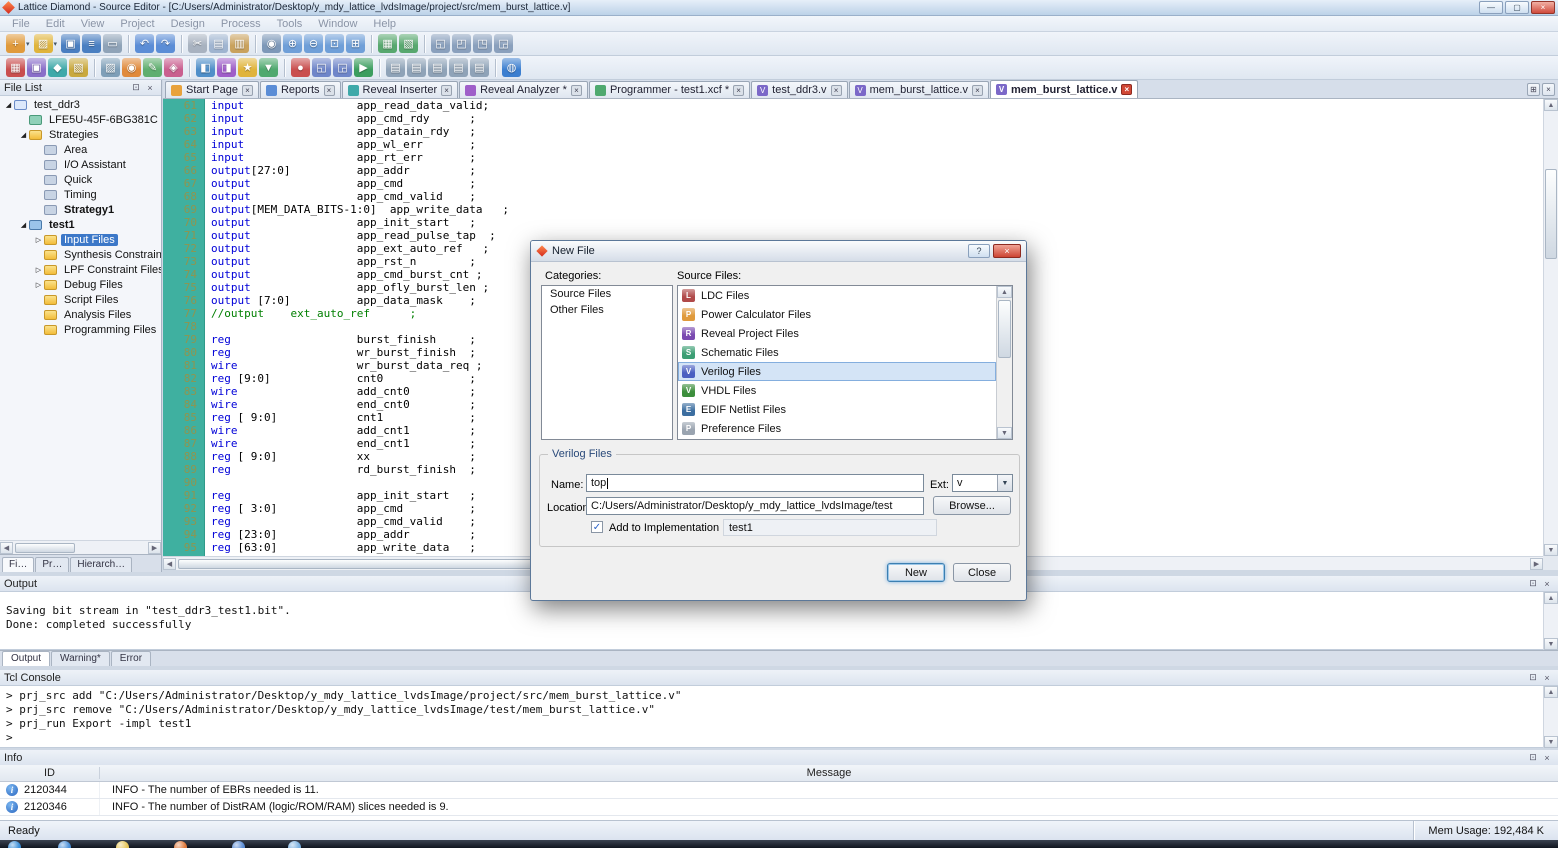 Image resolution: width=1558 pixels, height=848 pixels. I want to click on window-split-icon: ◳, so click(483, 43).